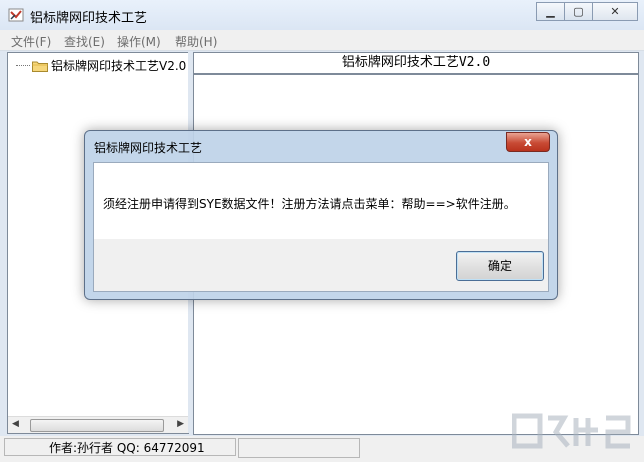 The height and width of the screenshot is (462, 644). Describe the element at coordinates (416, 63) in the screenshot. I see `content-header: 铝标牌网印技术工艺V2.0` at that location.